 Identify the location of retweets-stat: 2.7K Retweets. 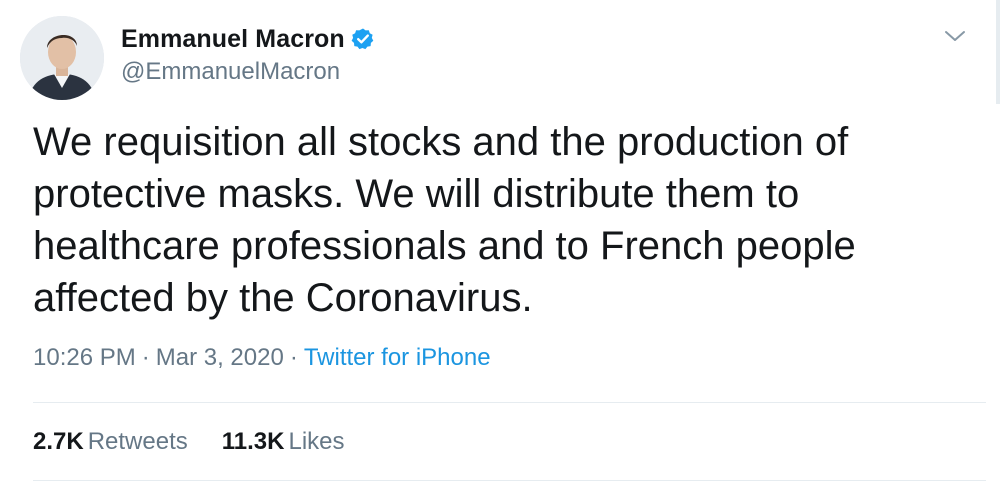
(110, 442).